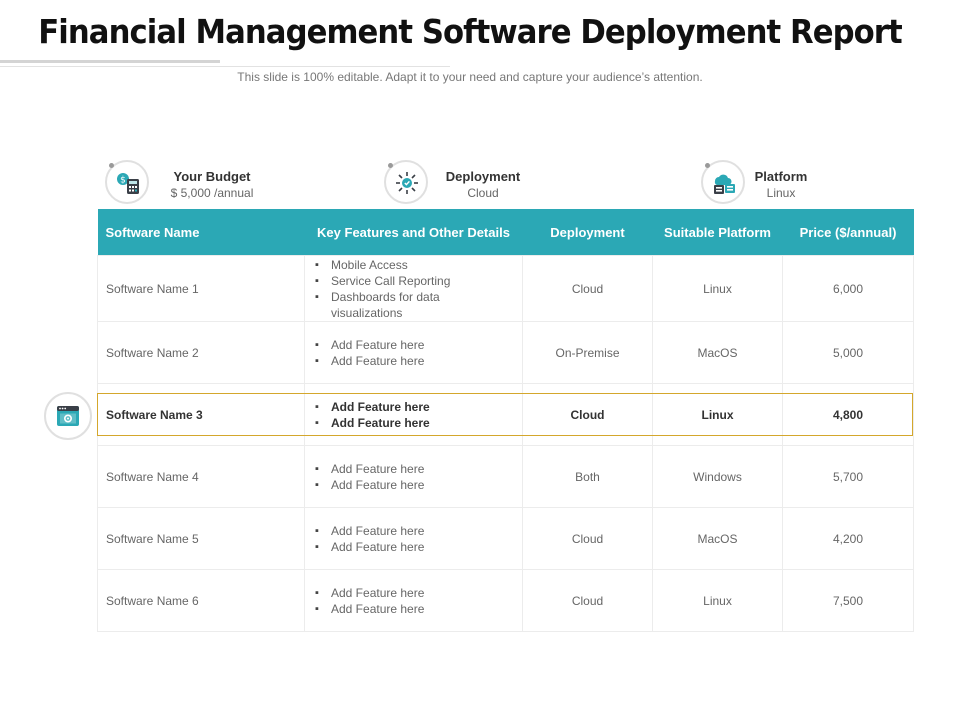 The image size is (960, 720). Describe the element at coordinates (587, 232) in the screenshot. I see `column-header-deployment: Deployment` at that location.